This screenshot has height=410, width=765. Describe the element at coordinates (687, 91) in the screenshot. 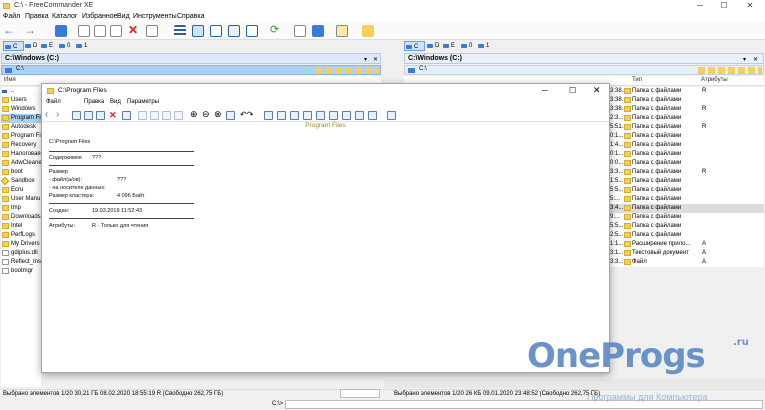

I see `table-row: 3:38... Папка с файлами R` at that location.